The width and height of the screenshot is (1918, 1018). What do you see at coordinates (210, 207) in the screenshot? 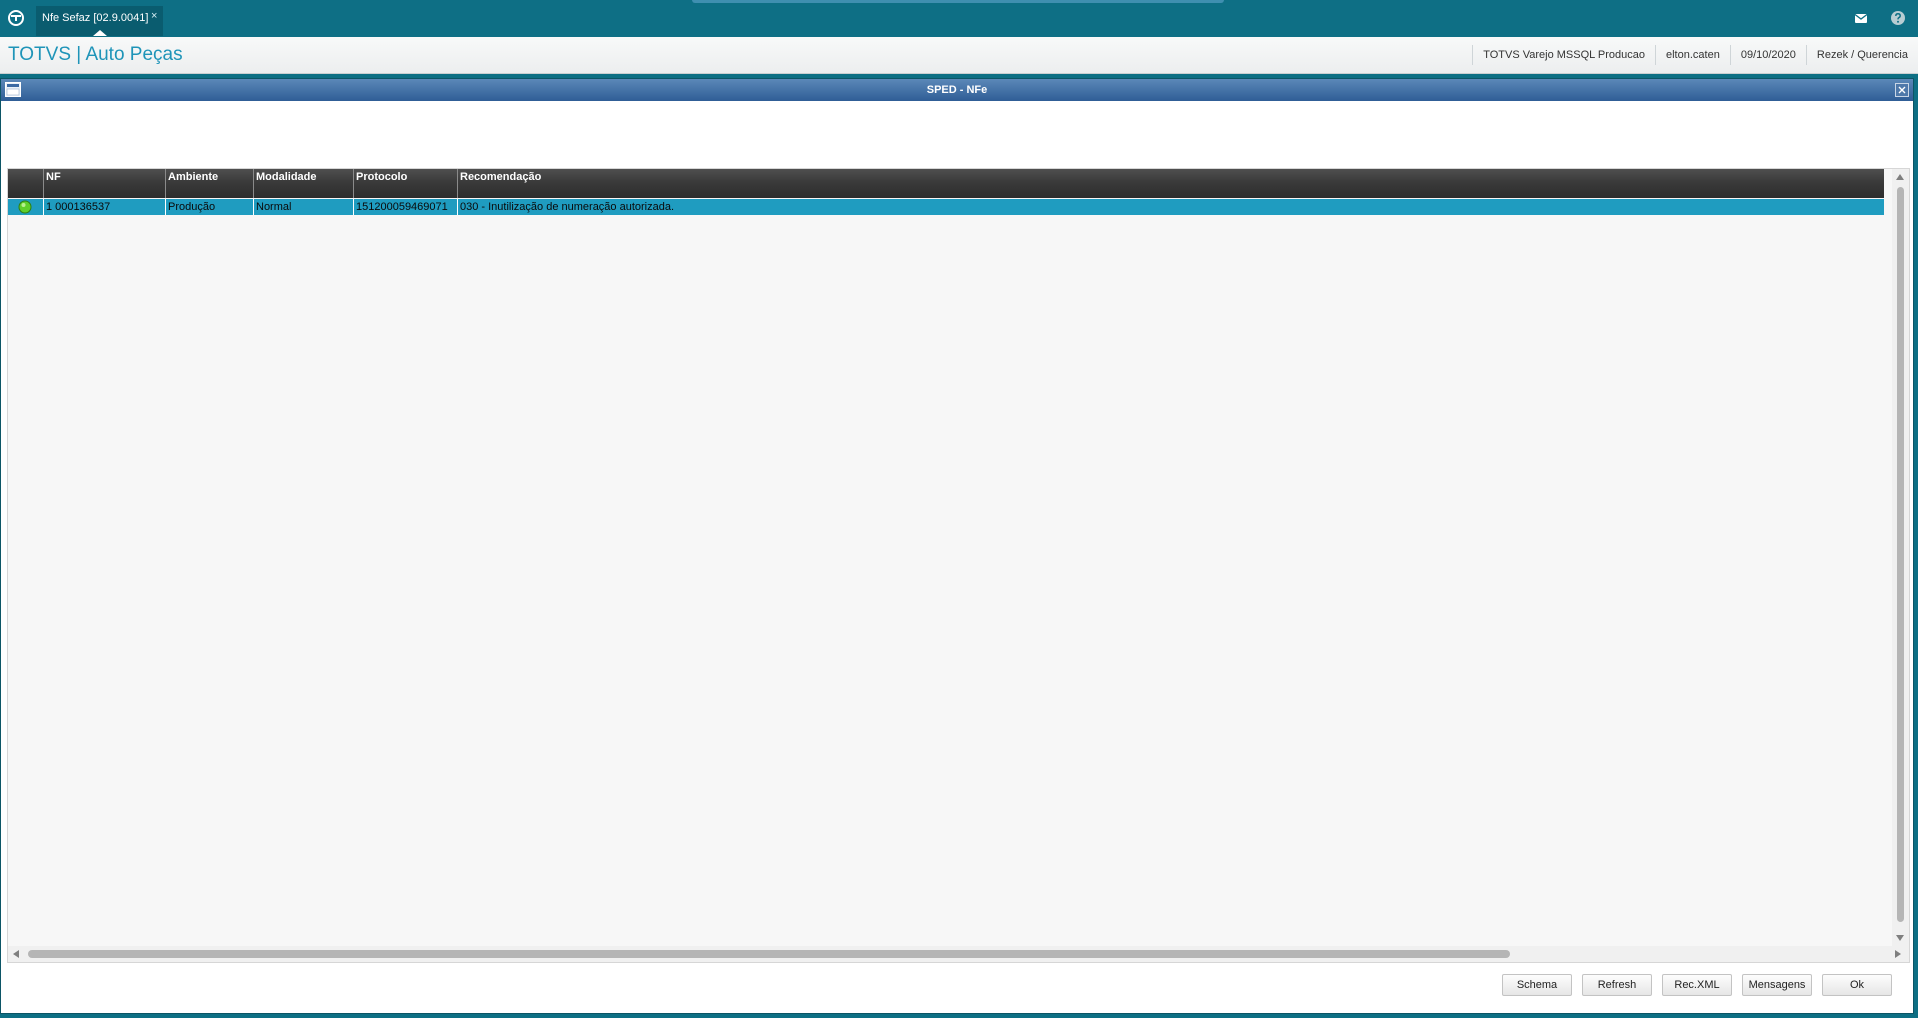
I see `cell-ambiente: Produção` at bounding box center [210, 207].